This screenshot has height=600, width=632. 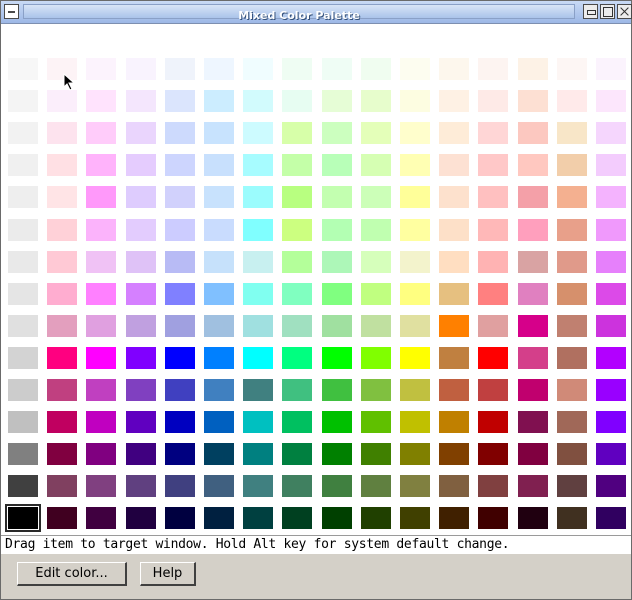 I want to click on title-bar: Mixed Color Palette, so click(x=316, y=12).